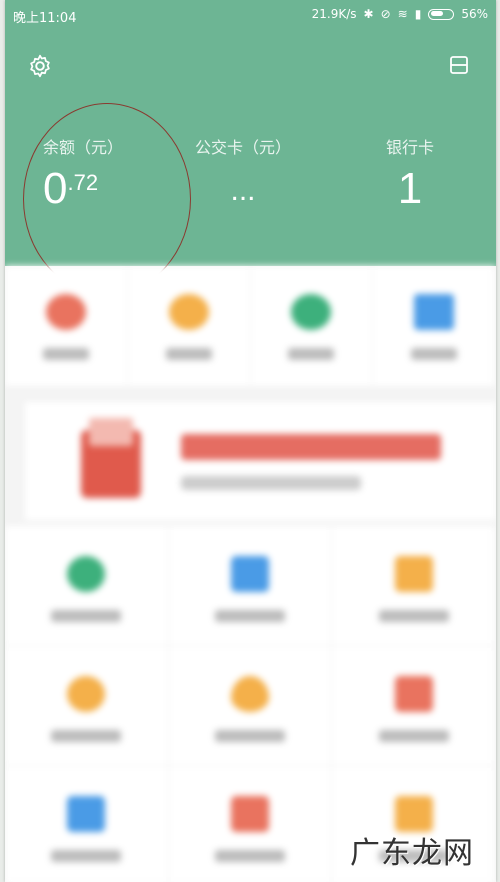 This screenshot has width=500, height=882. I want to click on banner-title-blurred, so click(311, 447).